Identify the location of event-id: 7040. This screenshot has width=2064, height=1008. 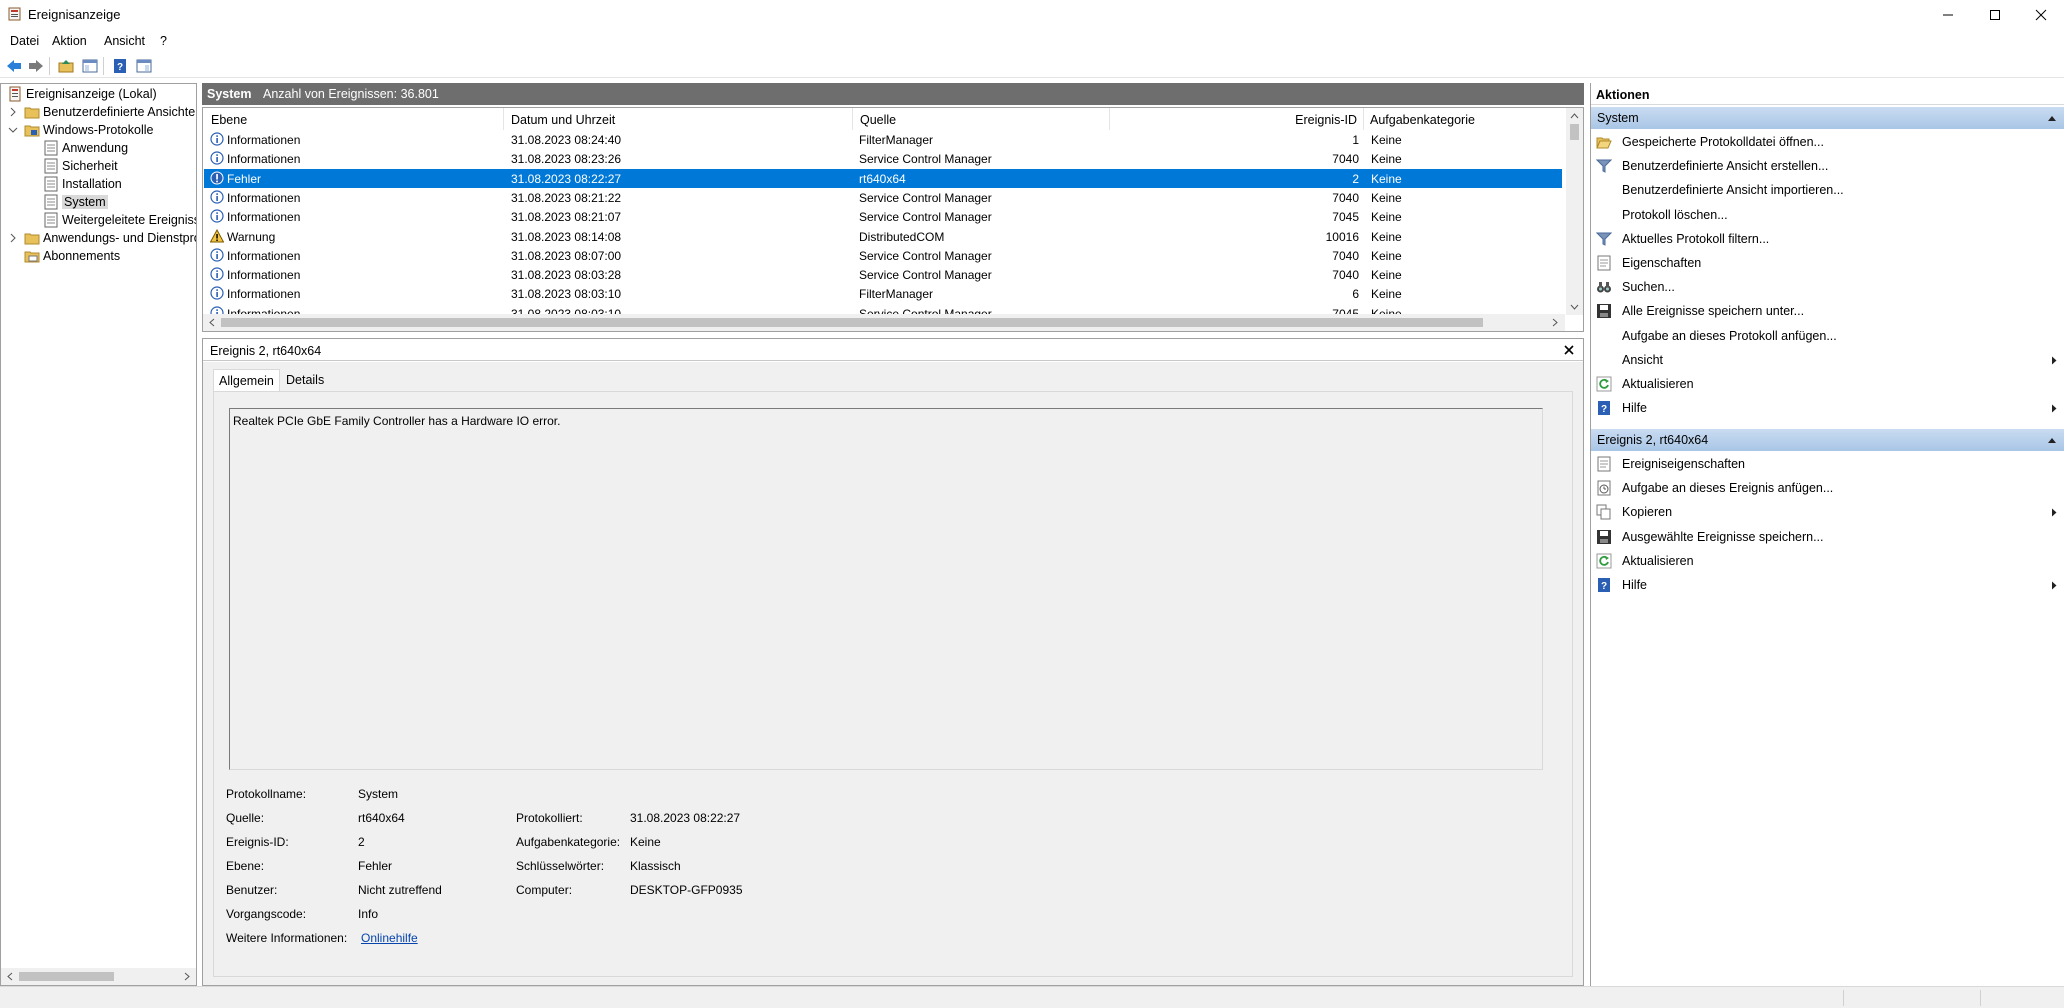
(1345, 197).